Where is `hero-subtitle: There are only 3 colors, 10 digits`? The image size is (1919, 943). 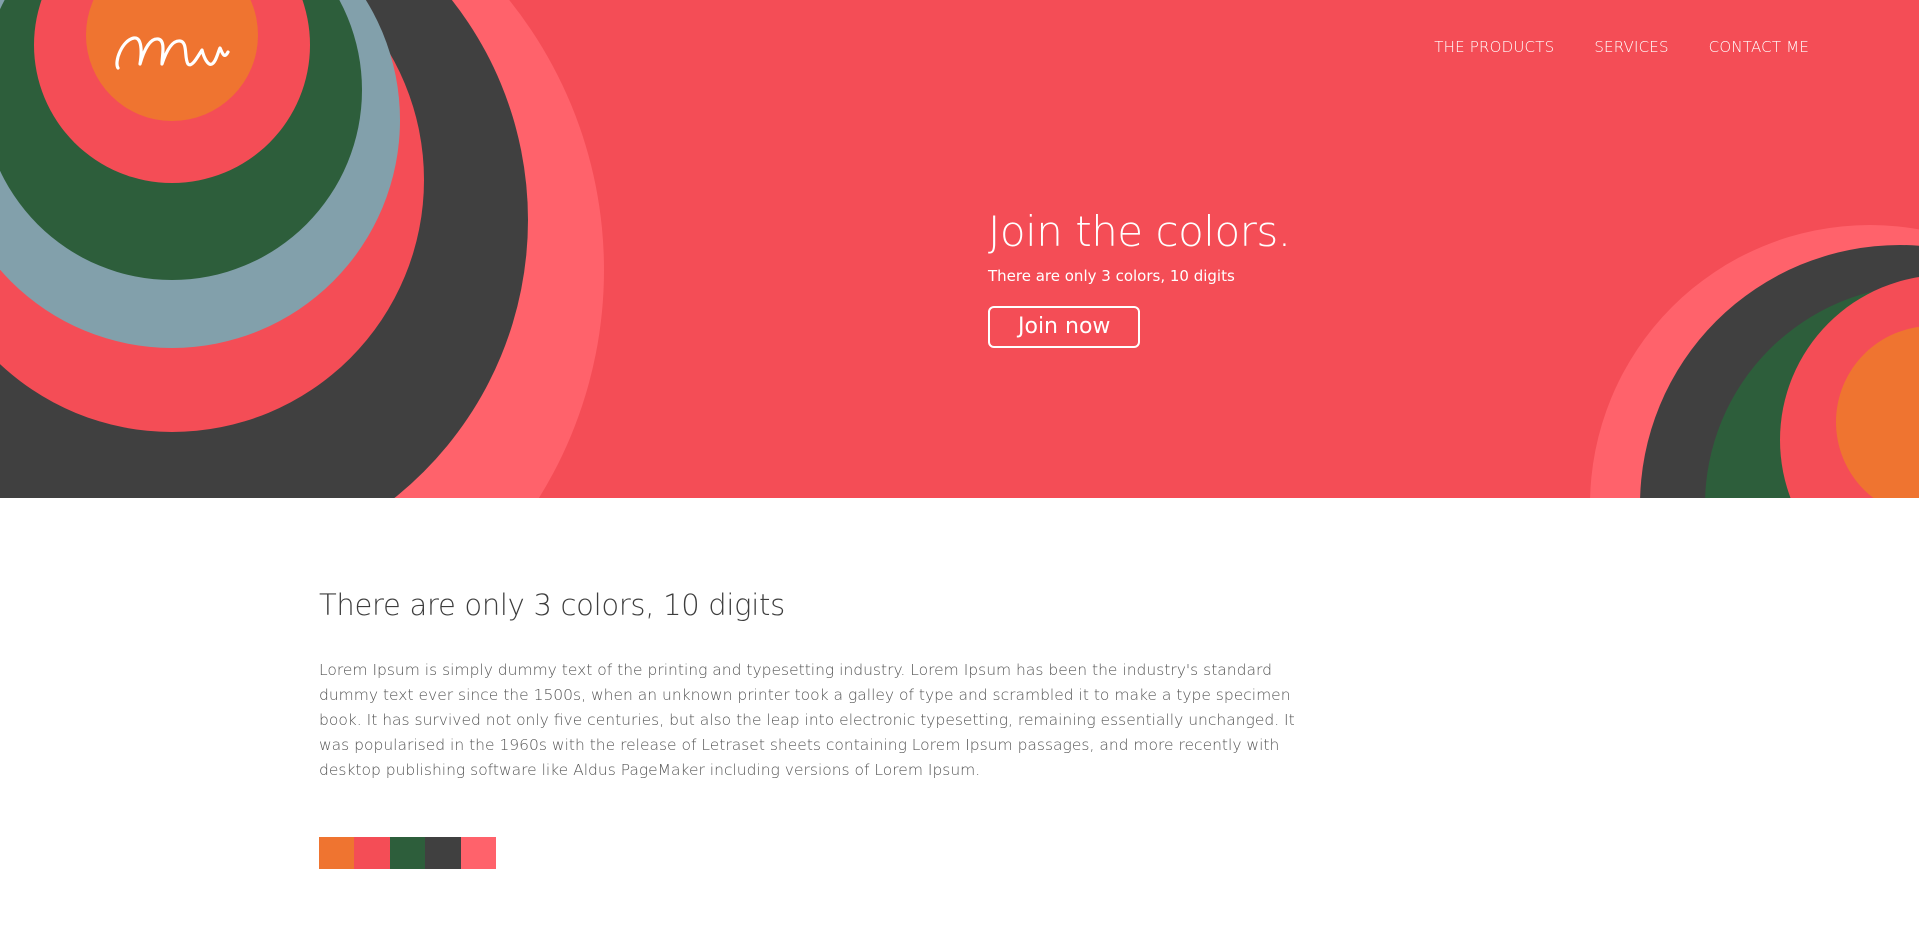
hero-subtitle: There are only 3 colors, 10 digits is located at coordinates (1111, 276).